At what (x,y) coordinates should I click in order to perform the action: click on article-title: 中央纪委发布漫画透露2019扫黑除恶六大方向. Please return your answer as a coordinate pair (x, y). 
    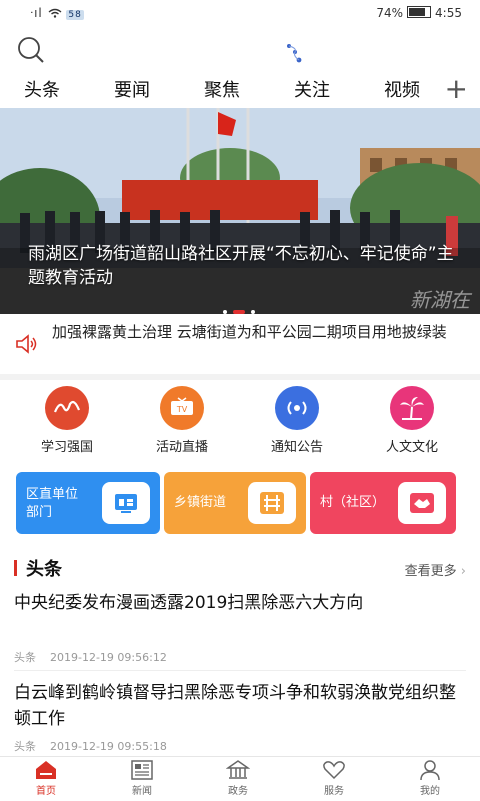
    Looking at the image, I should click on (189, 603).